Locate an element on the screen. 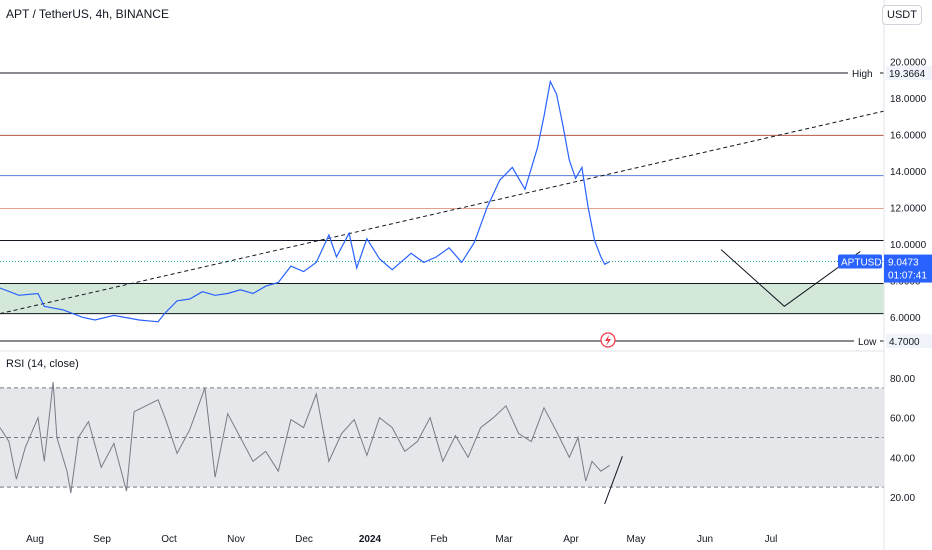 This screenshot has width=932, height=550. rsi-axis-tick: 20.00 is located at coordinates (902, 498).